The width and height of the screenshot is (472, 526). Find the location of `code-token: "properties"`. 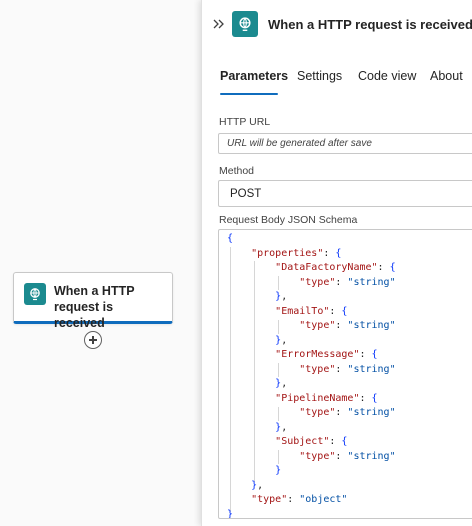

code-token: "properties" is located at coordinates (287, 253).